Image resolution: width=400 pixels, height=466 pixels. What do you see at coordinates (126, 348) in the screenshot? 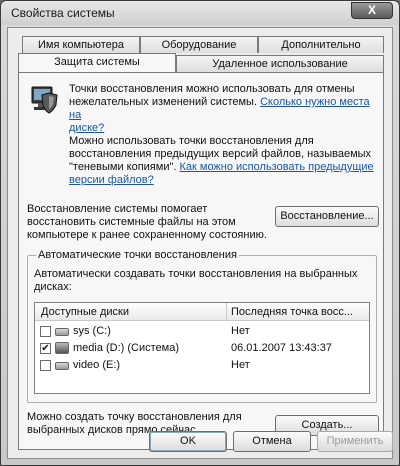
I see `drive-d-name: media (D:) (Система)` at bounding box center [126, 348].